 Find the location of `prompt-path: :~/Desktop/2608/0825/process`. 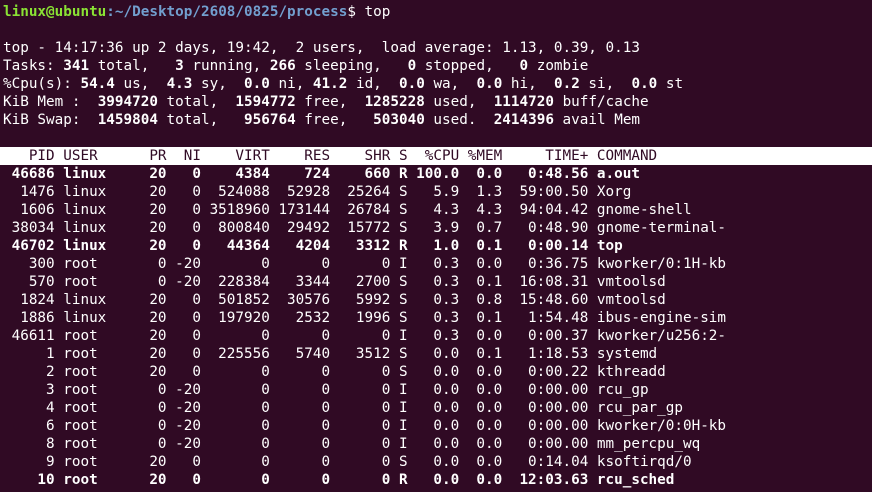

prompt-path: :~/Desktop/2608/0825/process is located at coordinates (227, 12).